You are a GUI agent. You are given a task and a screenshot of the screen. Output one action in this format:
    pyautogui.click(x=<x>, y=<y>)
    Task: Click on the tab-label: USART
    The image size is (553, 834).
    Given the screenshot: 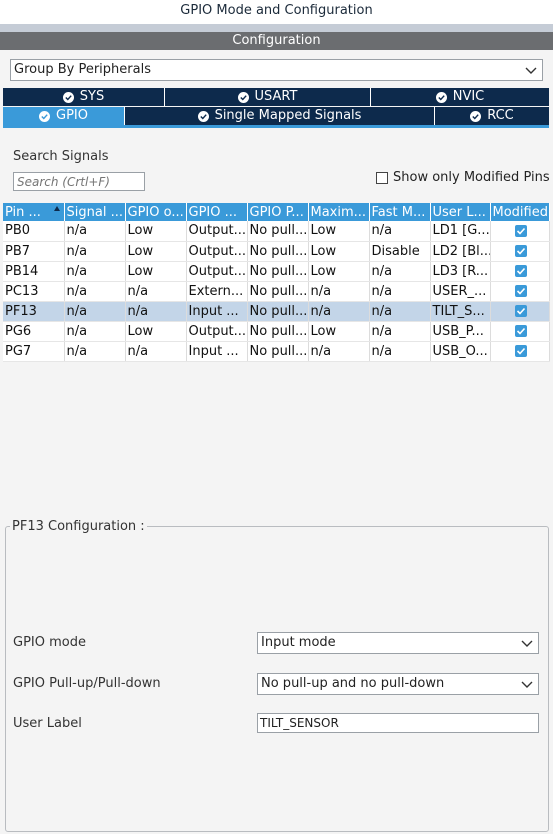 What is the action you would take?
    pyautogui.click(x=276, y=96)
    